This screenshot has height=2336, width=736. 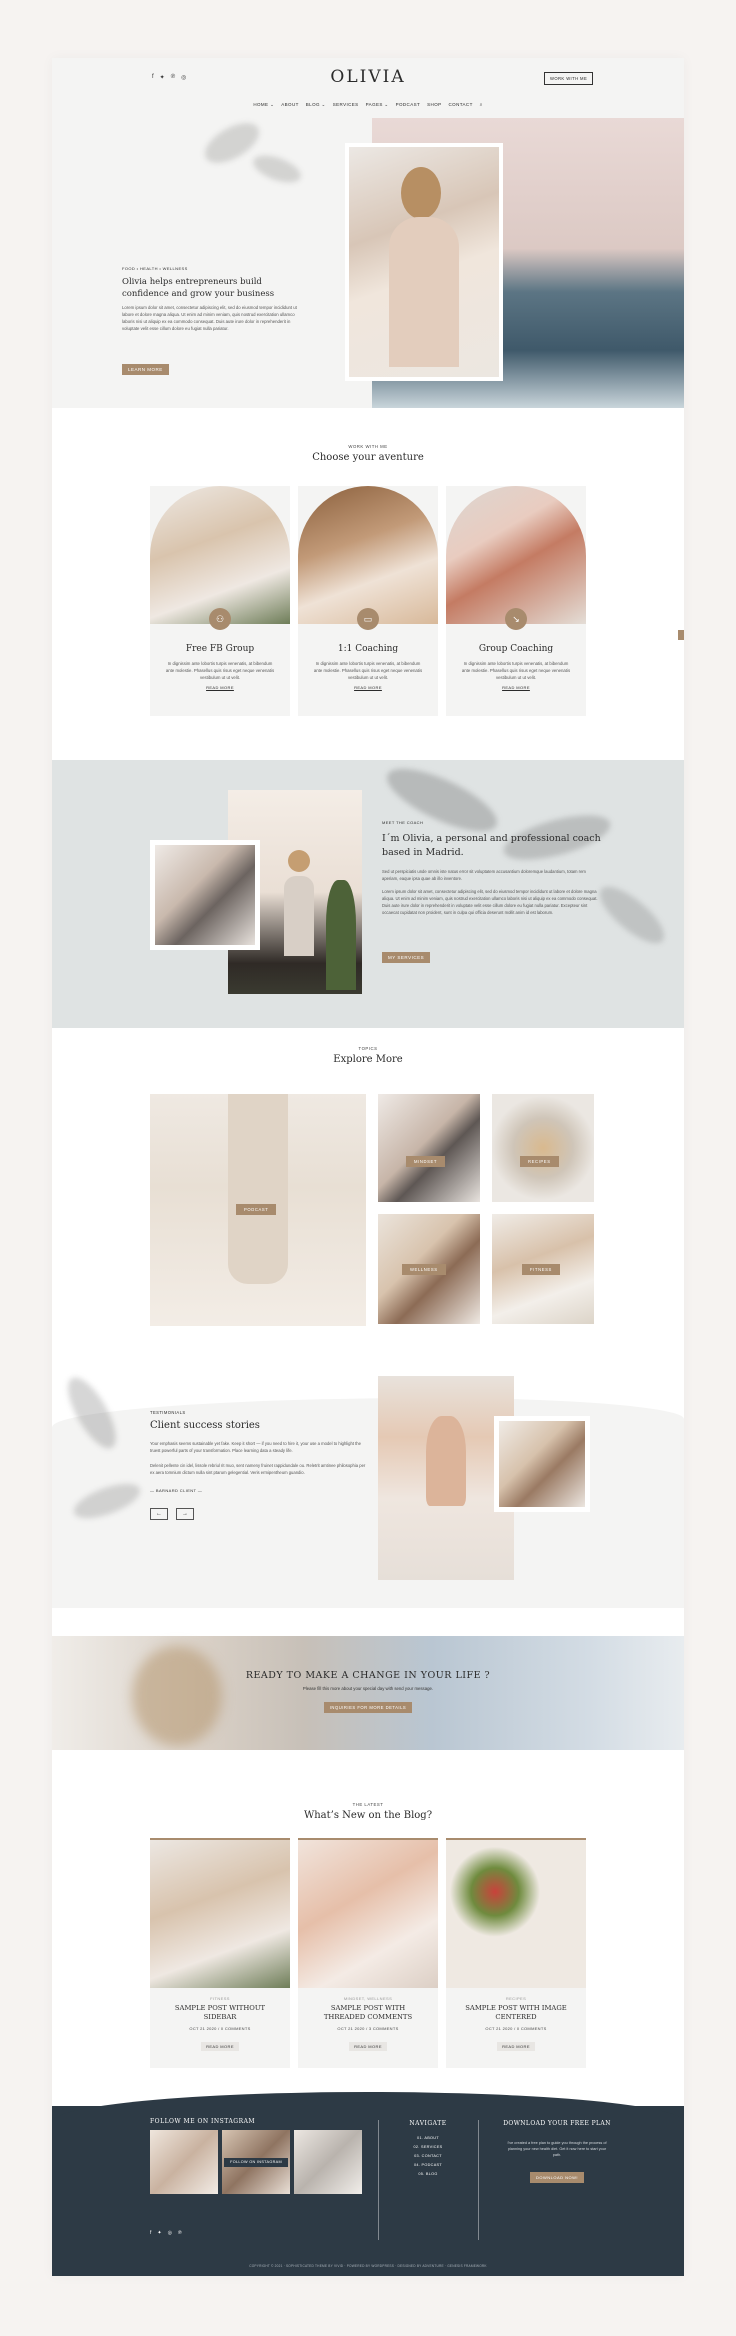 I want to click on footer-nav-contact: 03. CONTACT, so click(x=428, y=2156).